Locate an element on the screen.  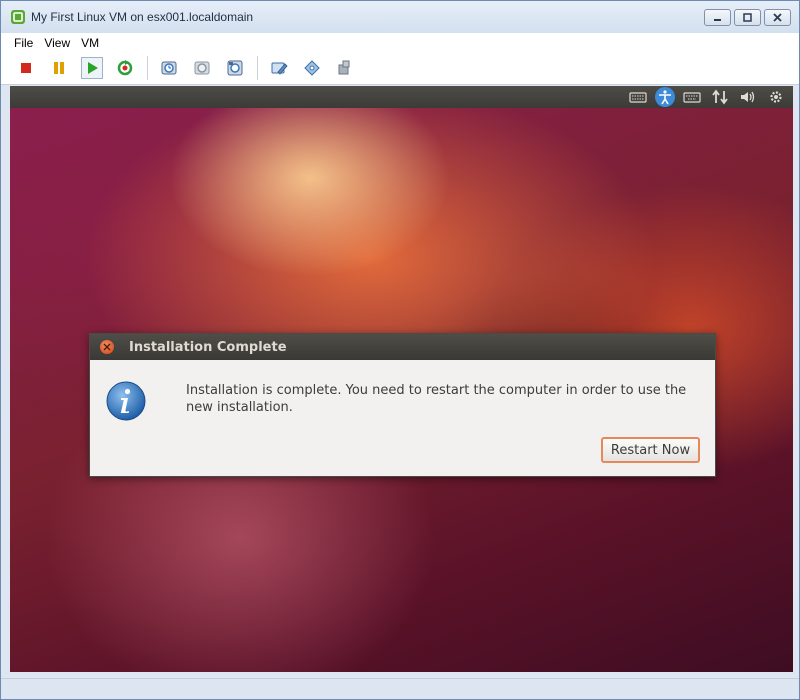
snapshot-manager-button is located at coordinates (235, 68).